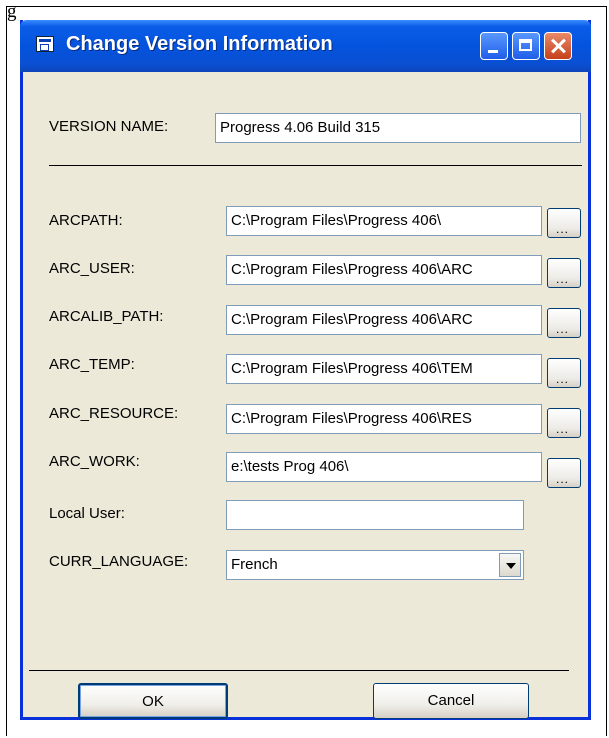  Describe the element at coordinates (92, 268) in the screenshot. I see `arc-user-label: ARC_USER:` at that location.